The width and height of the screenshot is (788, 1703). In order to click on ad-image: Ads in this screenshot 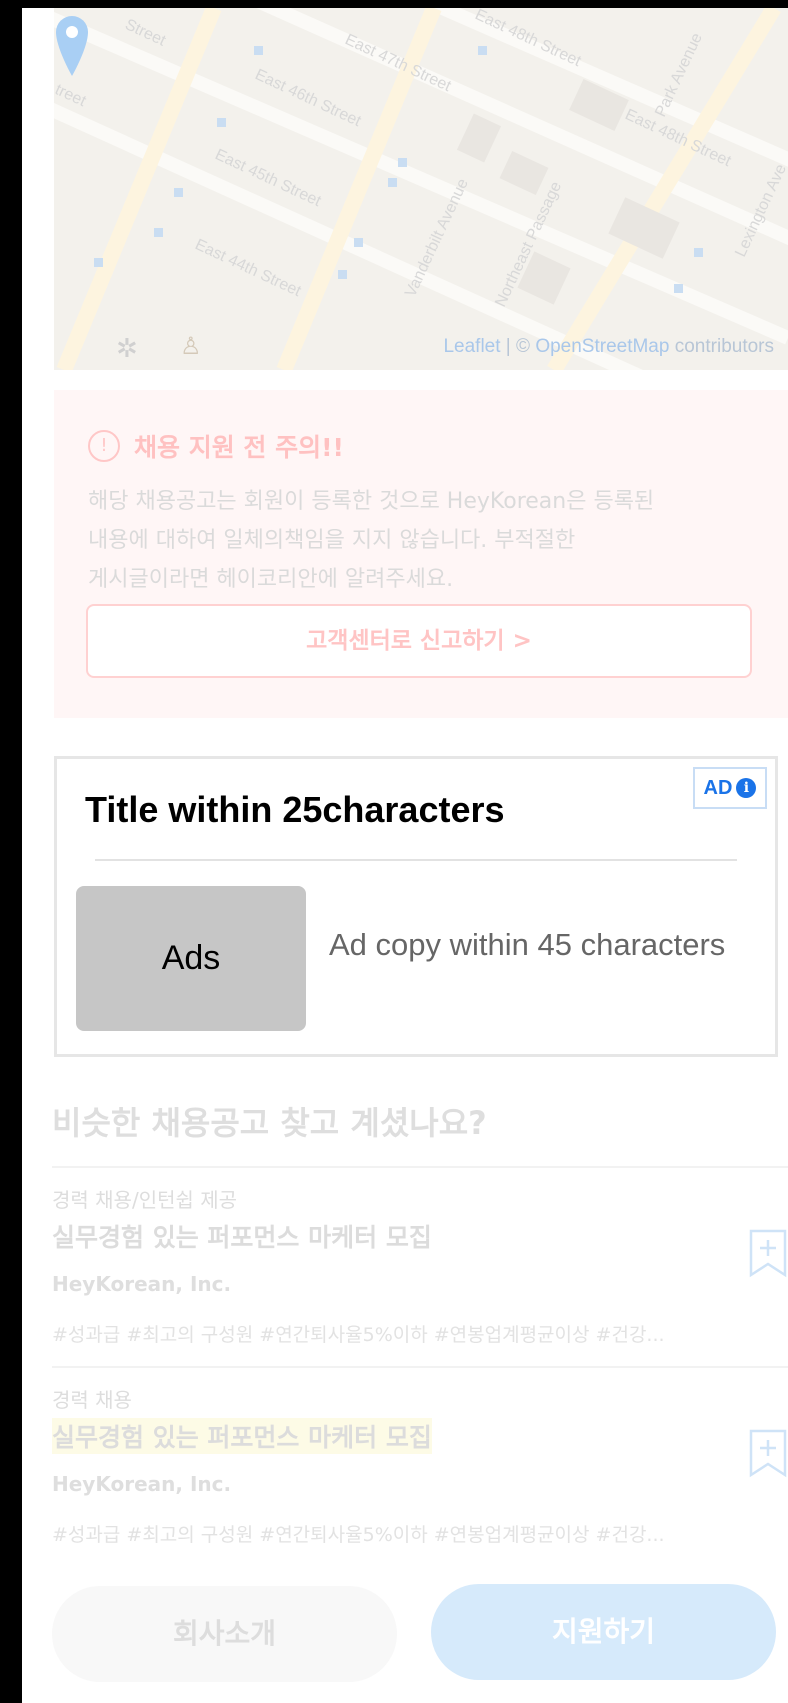, I will do `click(191, 958)`.